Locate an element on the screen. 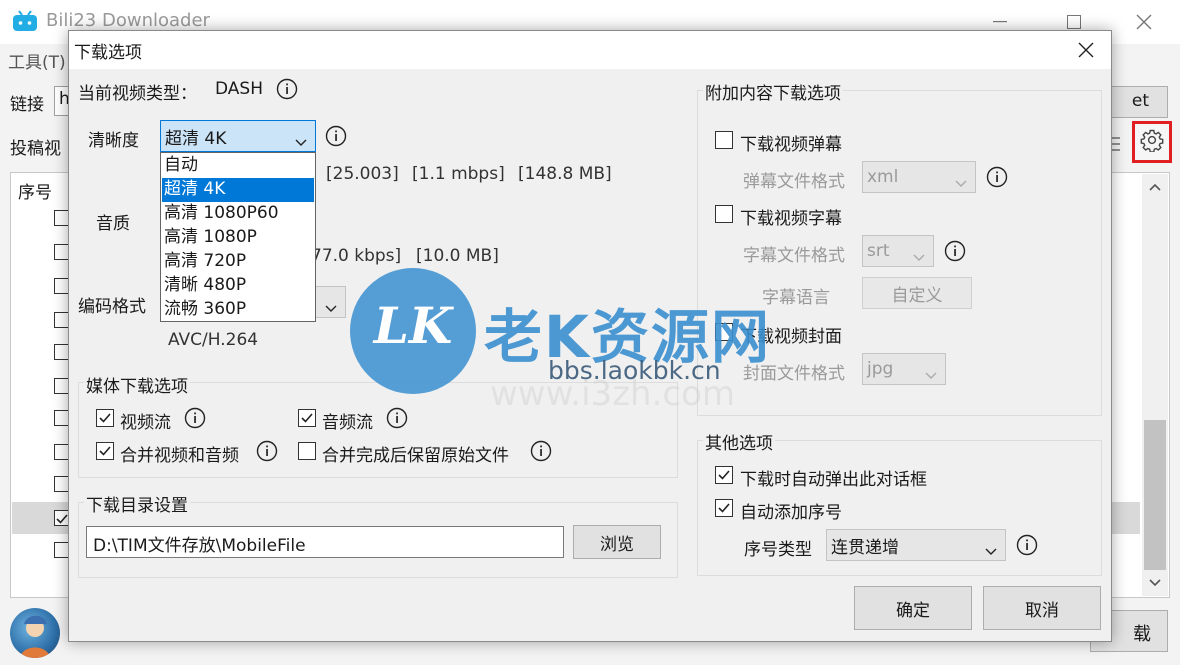 This screenshot has width=1180, height=665. scroll-down-icon is located at coordinates (1155, 583).